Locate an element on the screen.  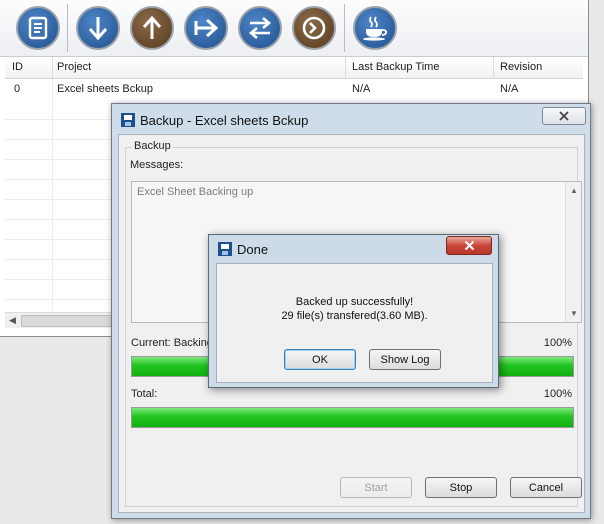
table-row: 0 Excel sheets Bckup N/A N/A is located at coordinates (294, 90).